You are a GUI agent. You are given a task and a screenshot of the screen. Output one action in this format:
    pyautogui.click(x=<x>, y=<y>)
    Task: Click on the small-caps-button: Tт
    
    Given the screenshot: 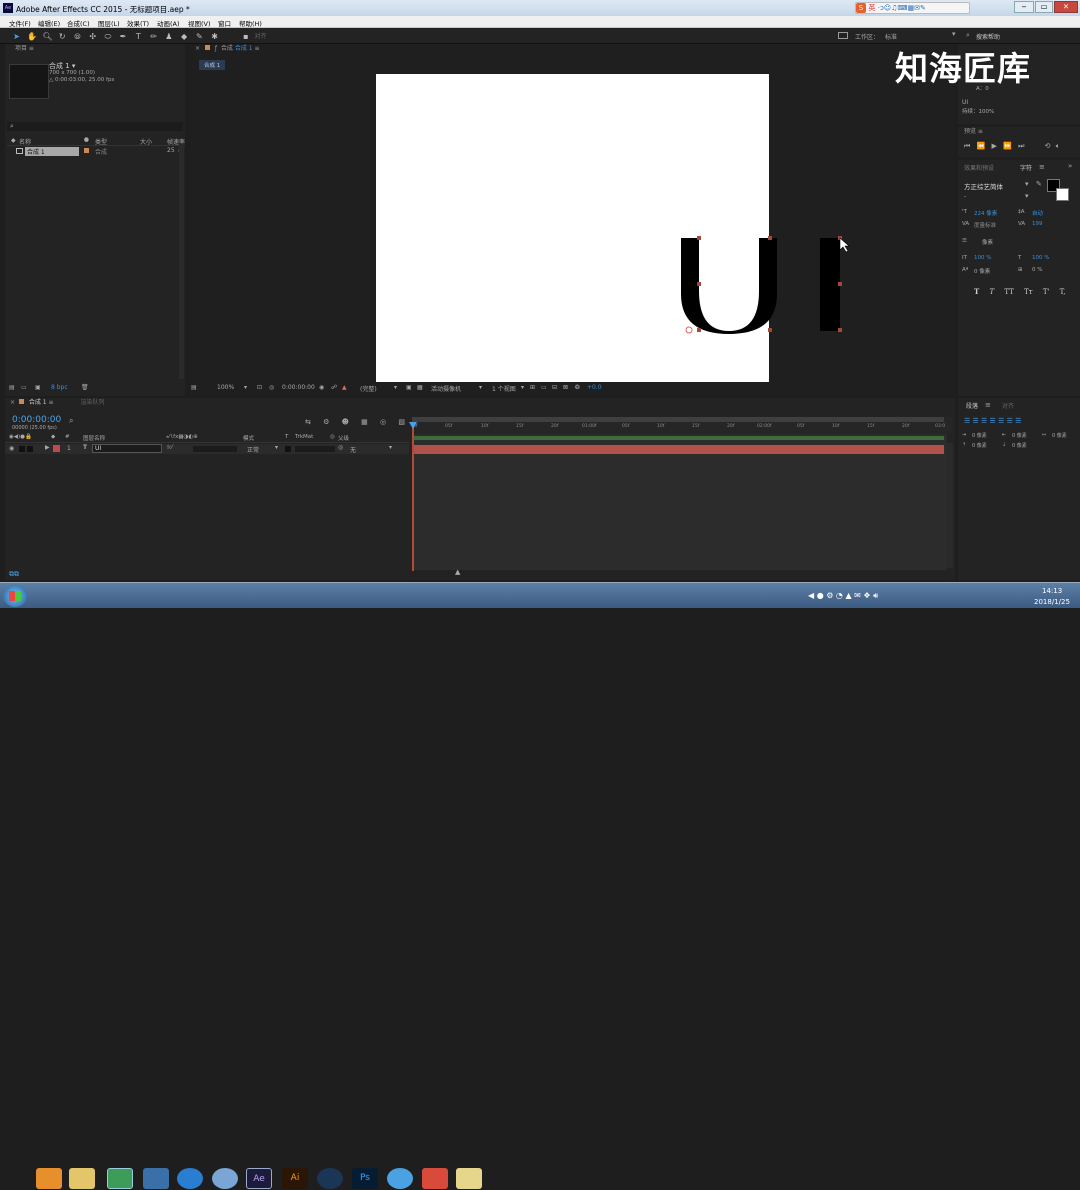 What is the action you would take?
    pyautogui.click(x=1028, y=292)
    